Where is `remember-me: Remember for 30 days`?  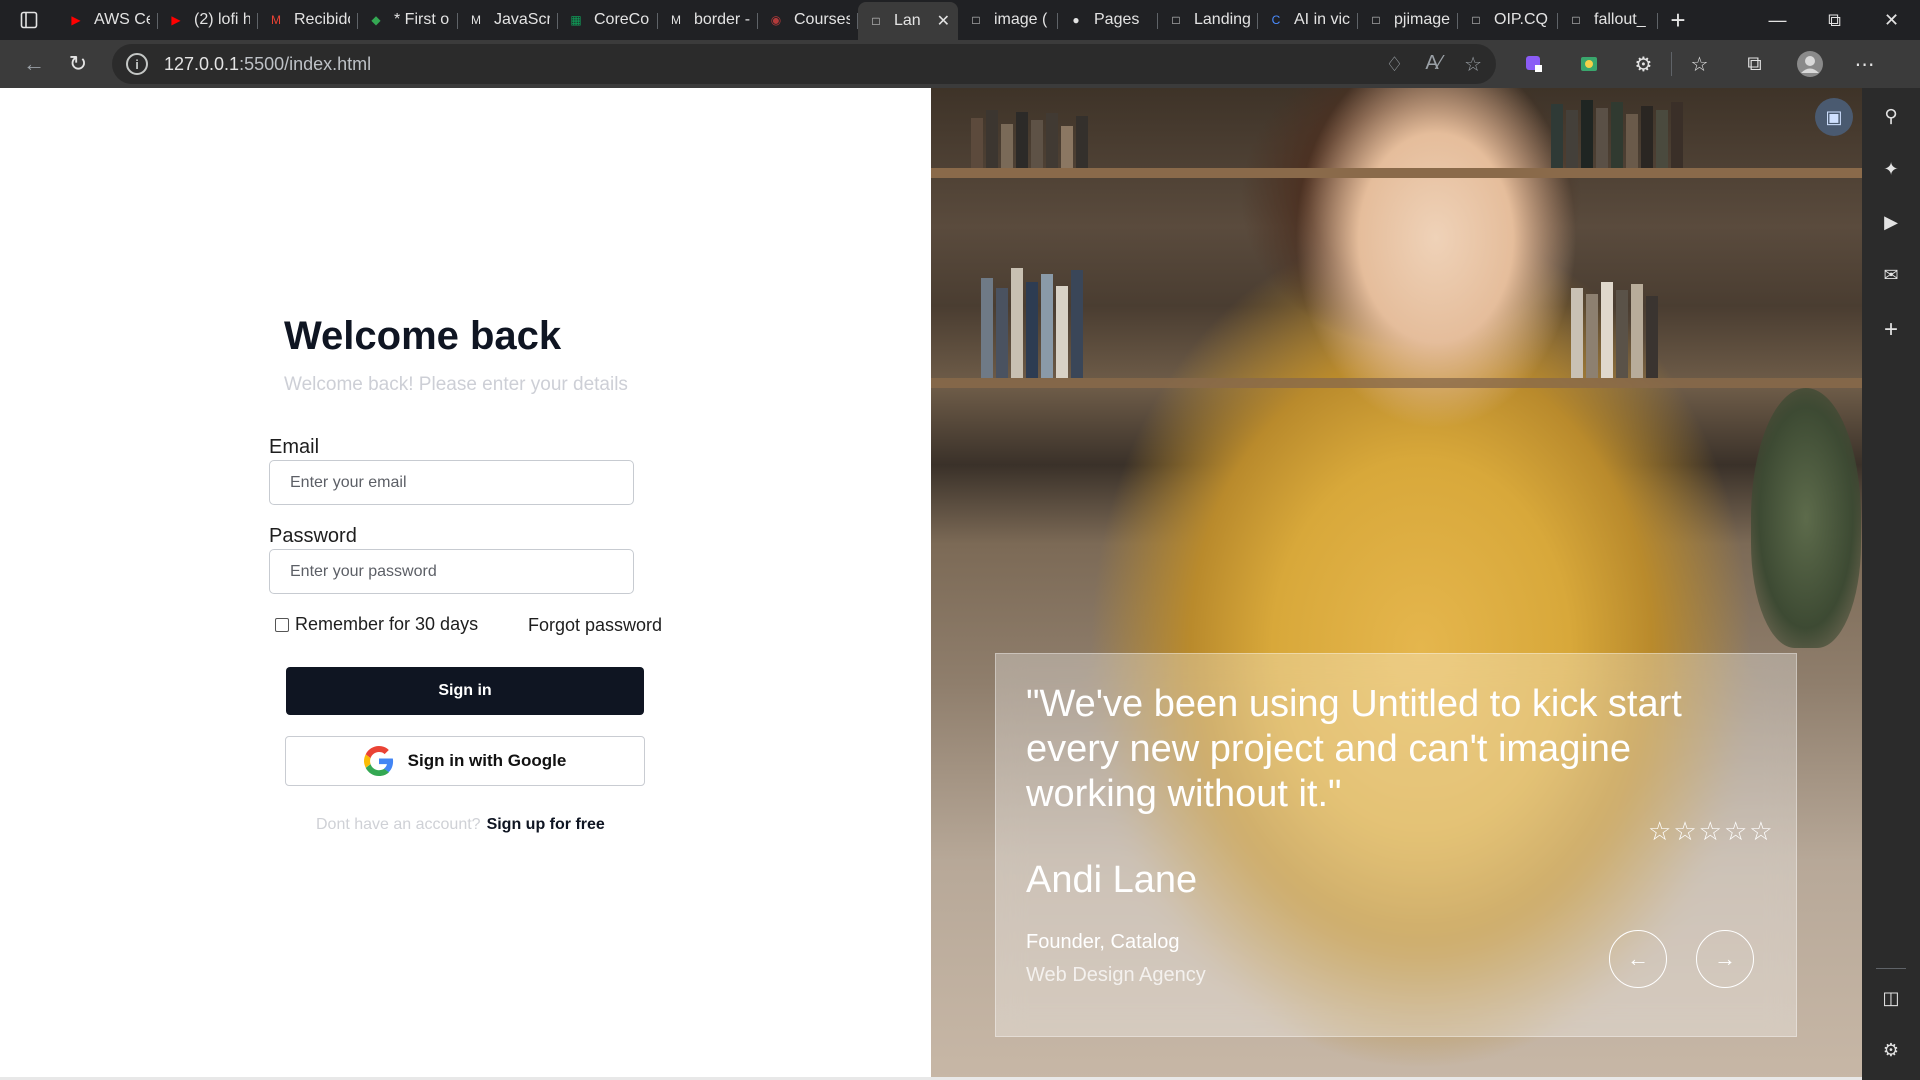 remember-me: Remember for 30 days is located at coordinates (376, 624).